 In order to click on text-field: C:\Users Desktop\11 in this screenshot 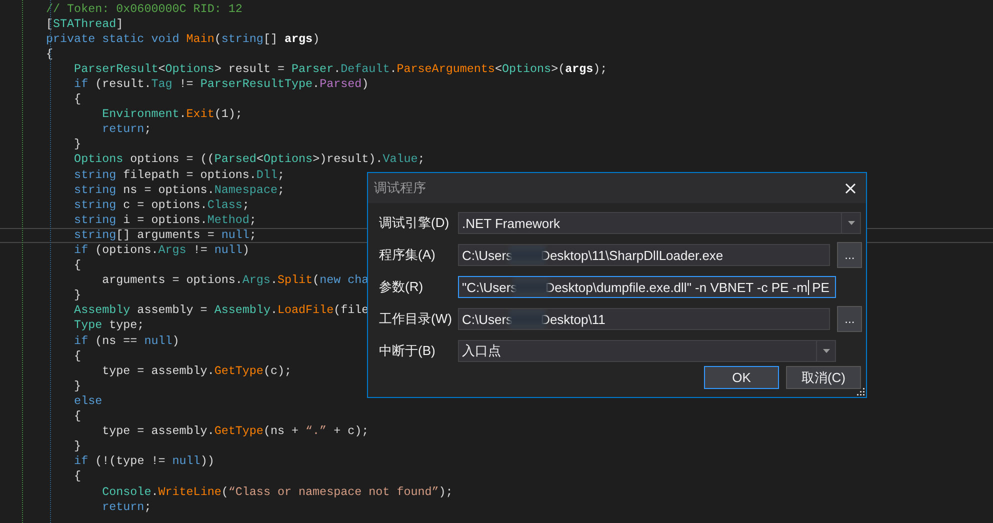, I will do `click(644, 319)`.